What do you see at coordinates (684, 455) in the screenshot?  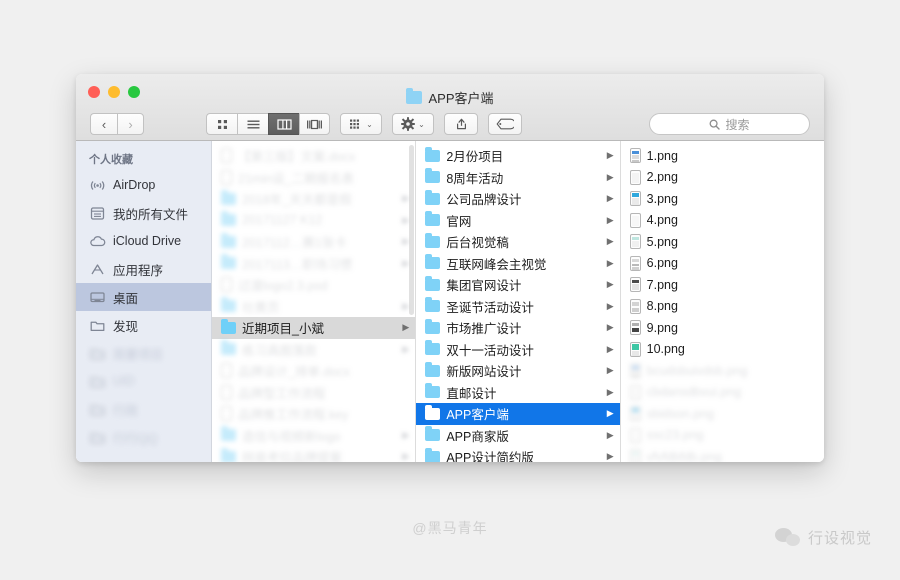 I see `file-name-label: vfvfdbfdb.png` at bounding box center [684, 455].